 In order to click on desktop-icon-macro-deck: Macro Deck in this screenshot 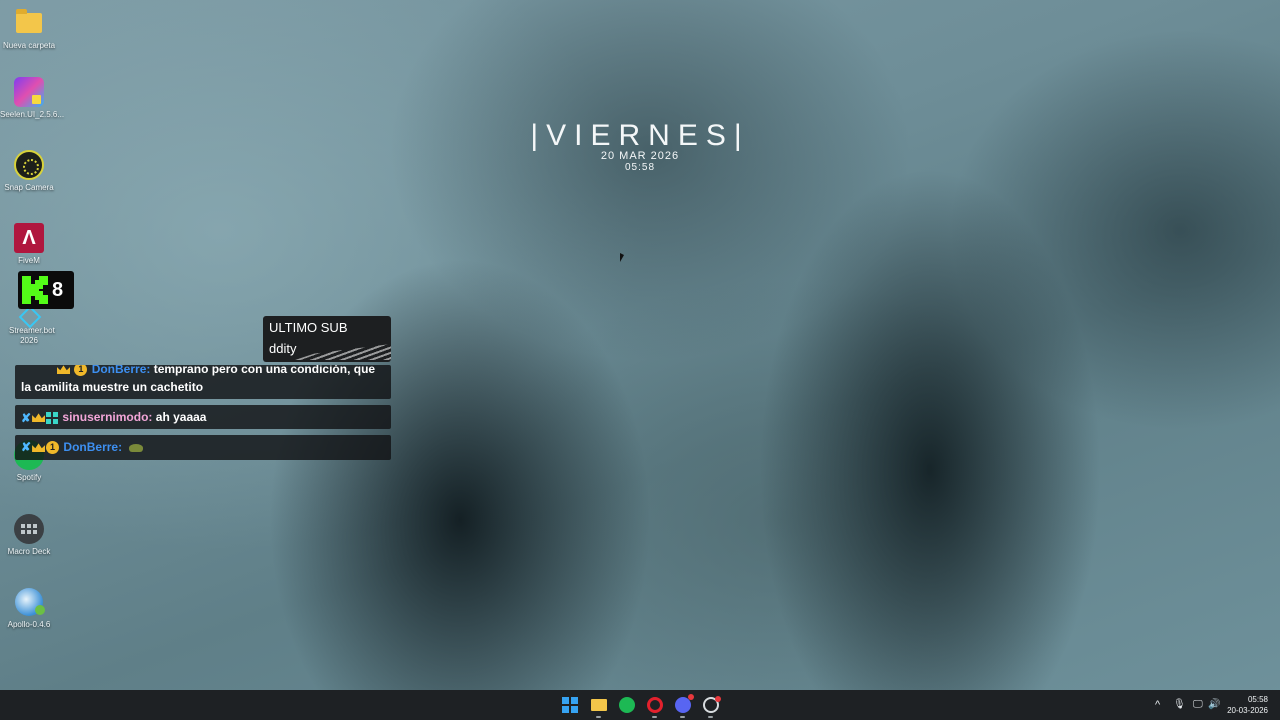, I will do `click(29, 535)`.